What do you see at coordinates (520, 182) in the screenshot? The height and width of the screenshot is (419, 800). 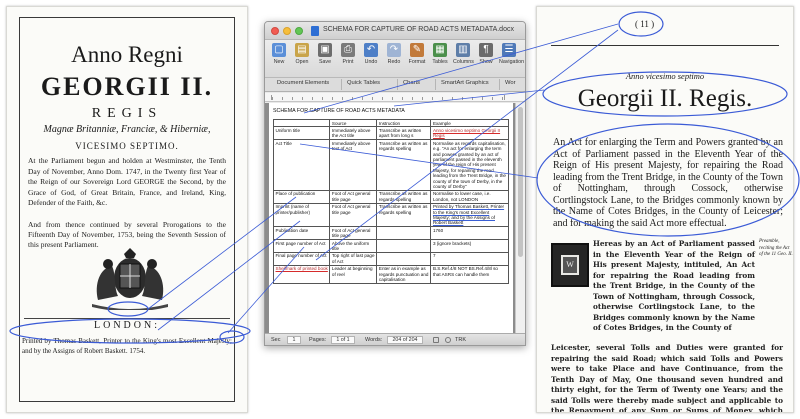 I see `scrollbar-thumb` at bounding box center [520, 182].